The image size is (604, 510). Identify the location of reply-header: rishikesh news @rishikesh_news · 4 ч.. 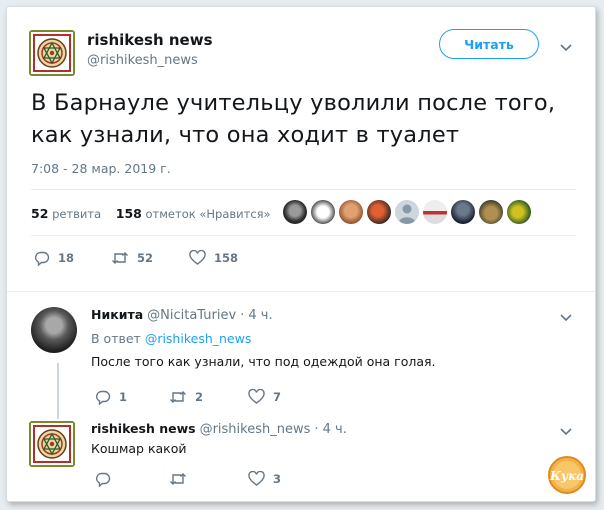
(219, 429).